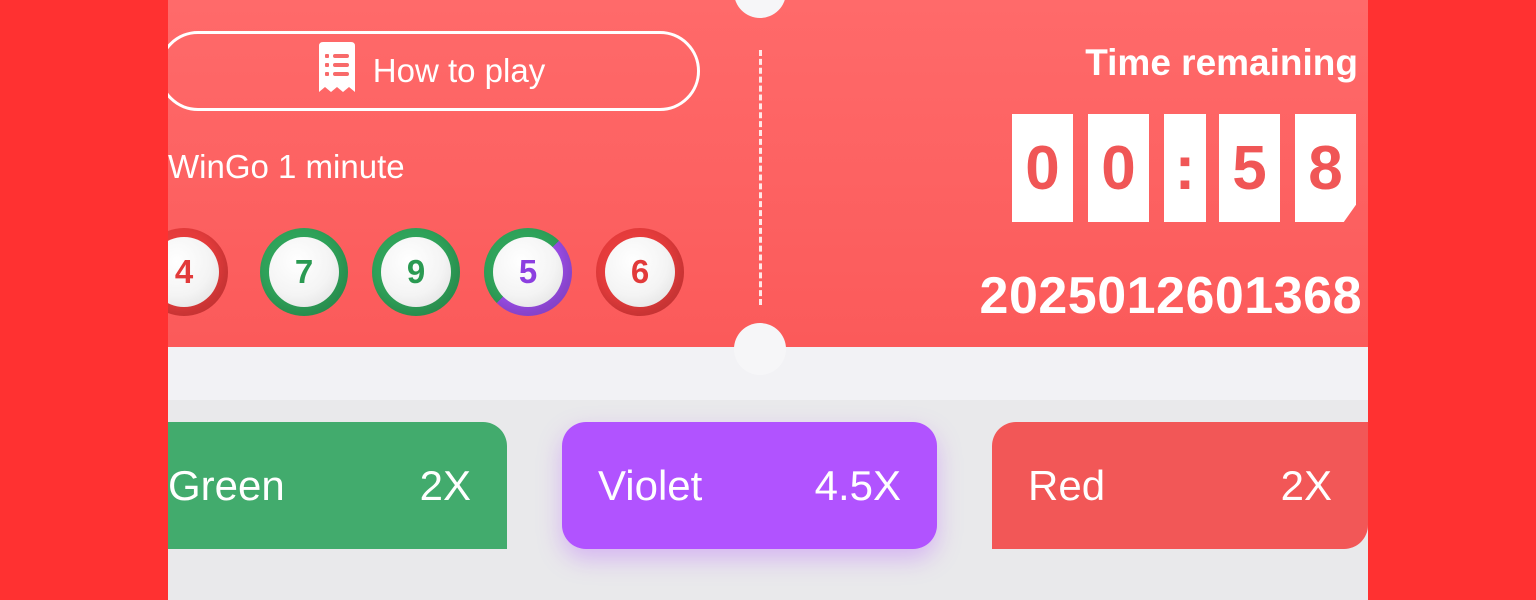  I want to click on result-number: 4, so click(184, 271).